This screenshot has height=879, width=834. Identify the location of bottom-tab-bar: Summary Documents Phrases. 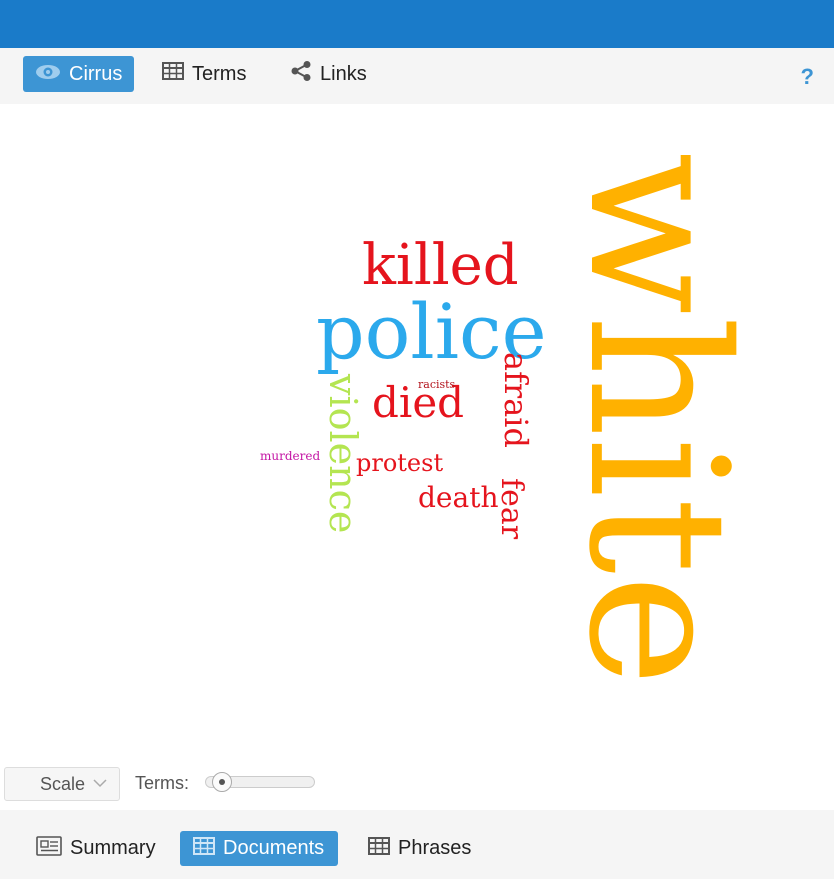
(417, 844).